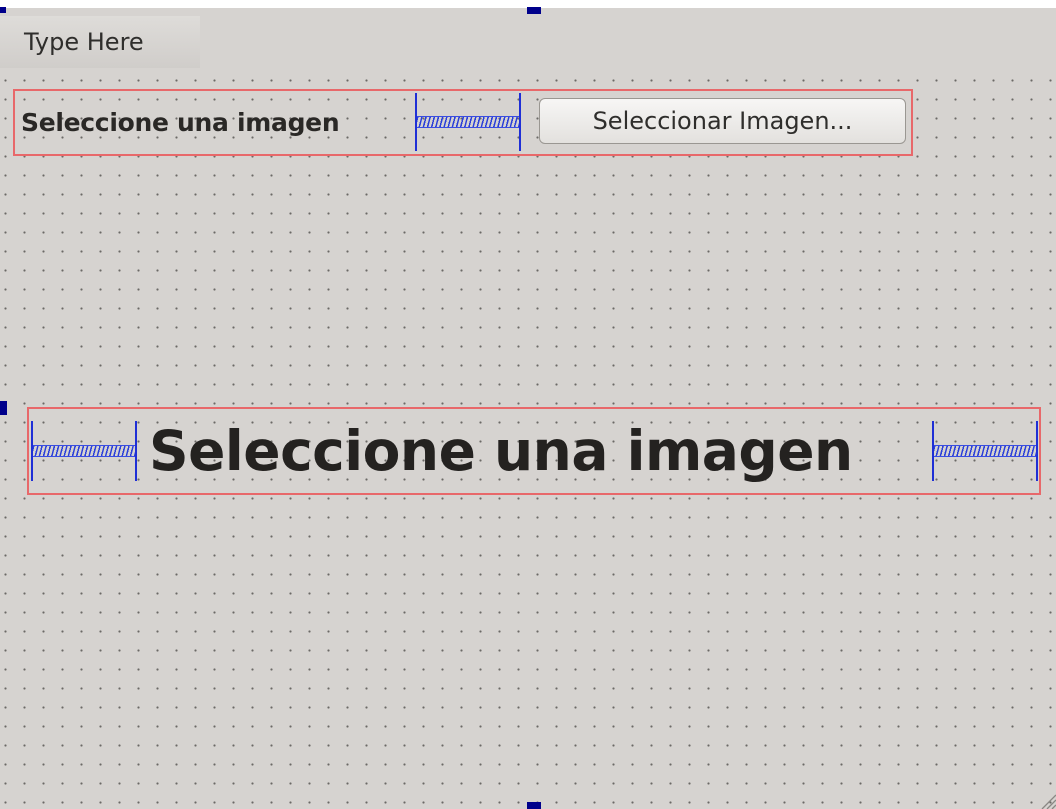 The height and width of the screenshot is (809, 1056). Describe the element at coordinates (501, 451) in the screenshot. I see `image-label: Seleccione una imagen` at that location.